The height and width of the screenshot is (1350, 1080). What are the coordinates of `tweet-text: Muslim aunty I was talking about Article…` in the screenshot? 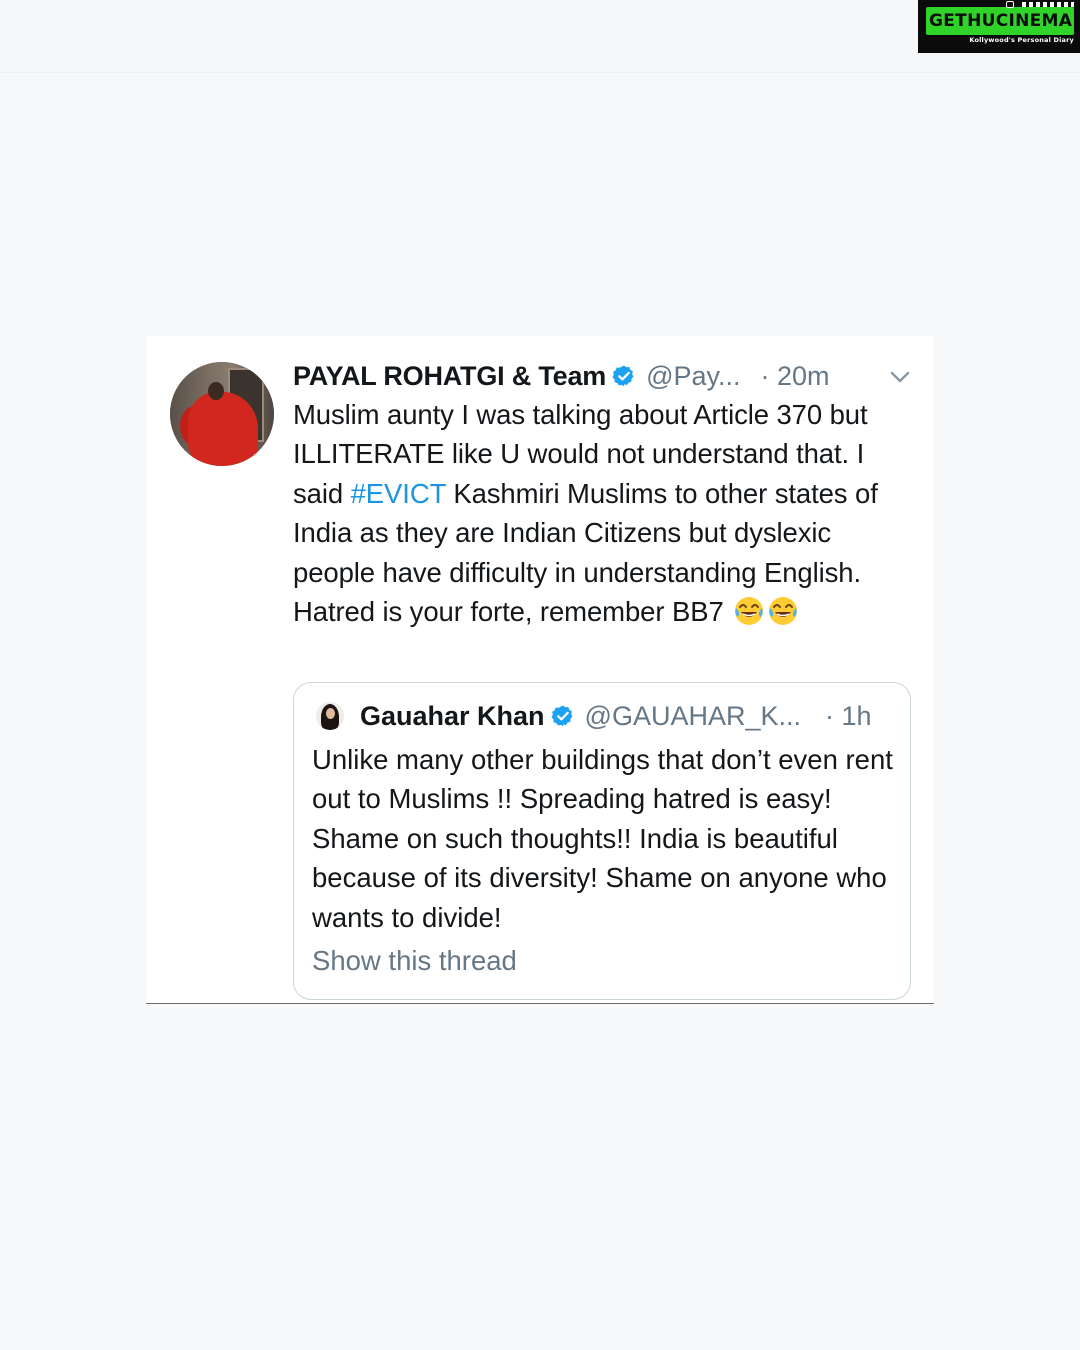 It's located at (605, 513).